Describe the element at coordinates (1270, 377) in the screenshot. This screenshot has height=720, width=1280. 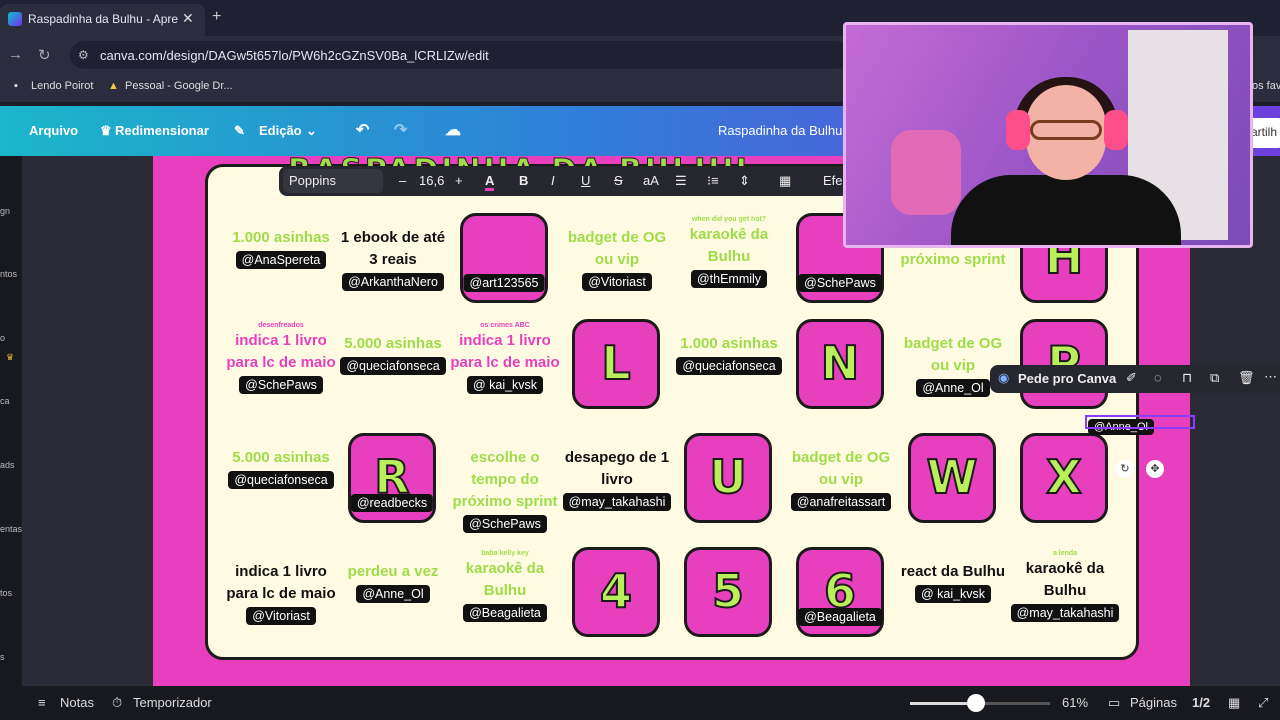
I see `more-options-icon: ⋯` at that location.